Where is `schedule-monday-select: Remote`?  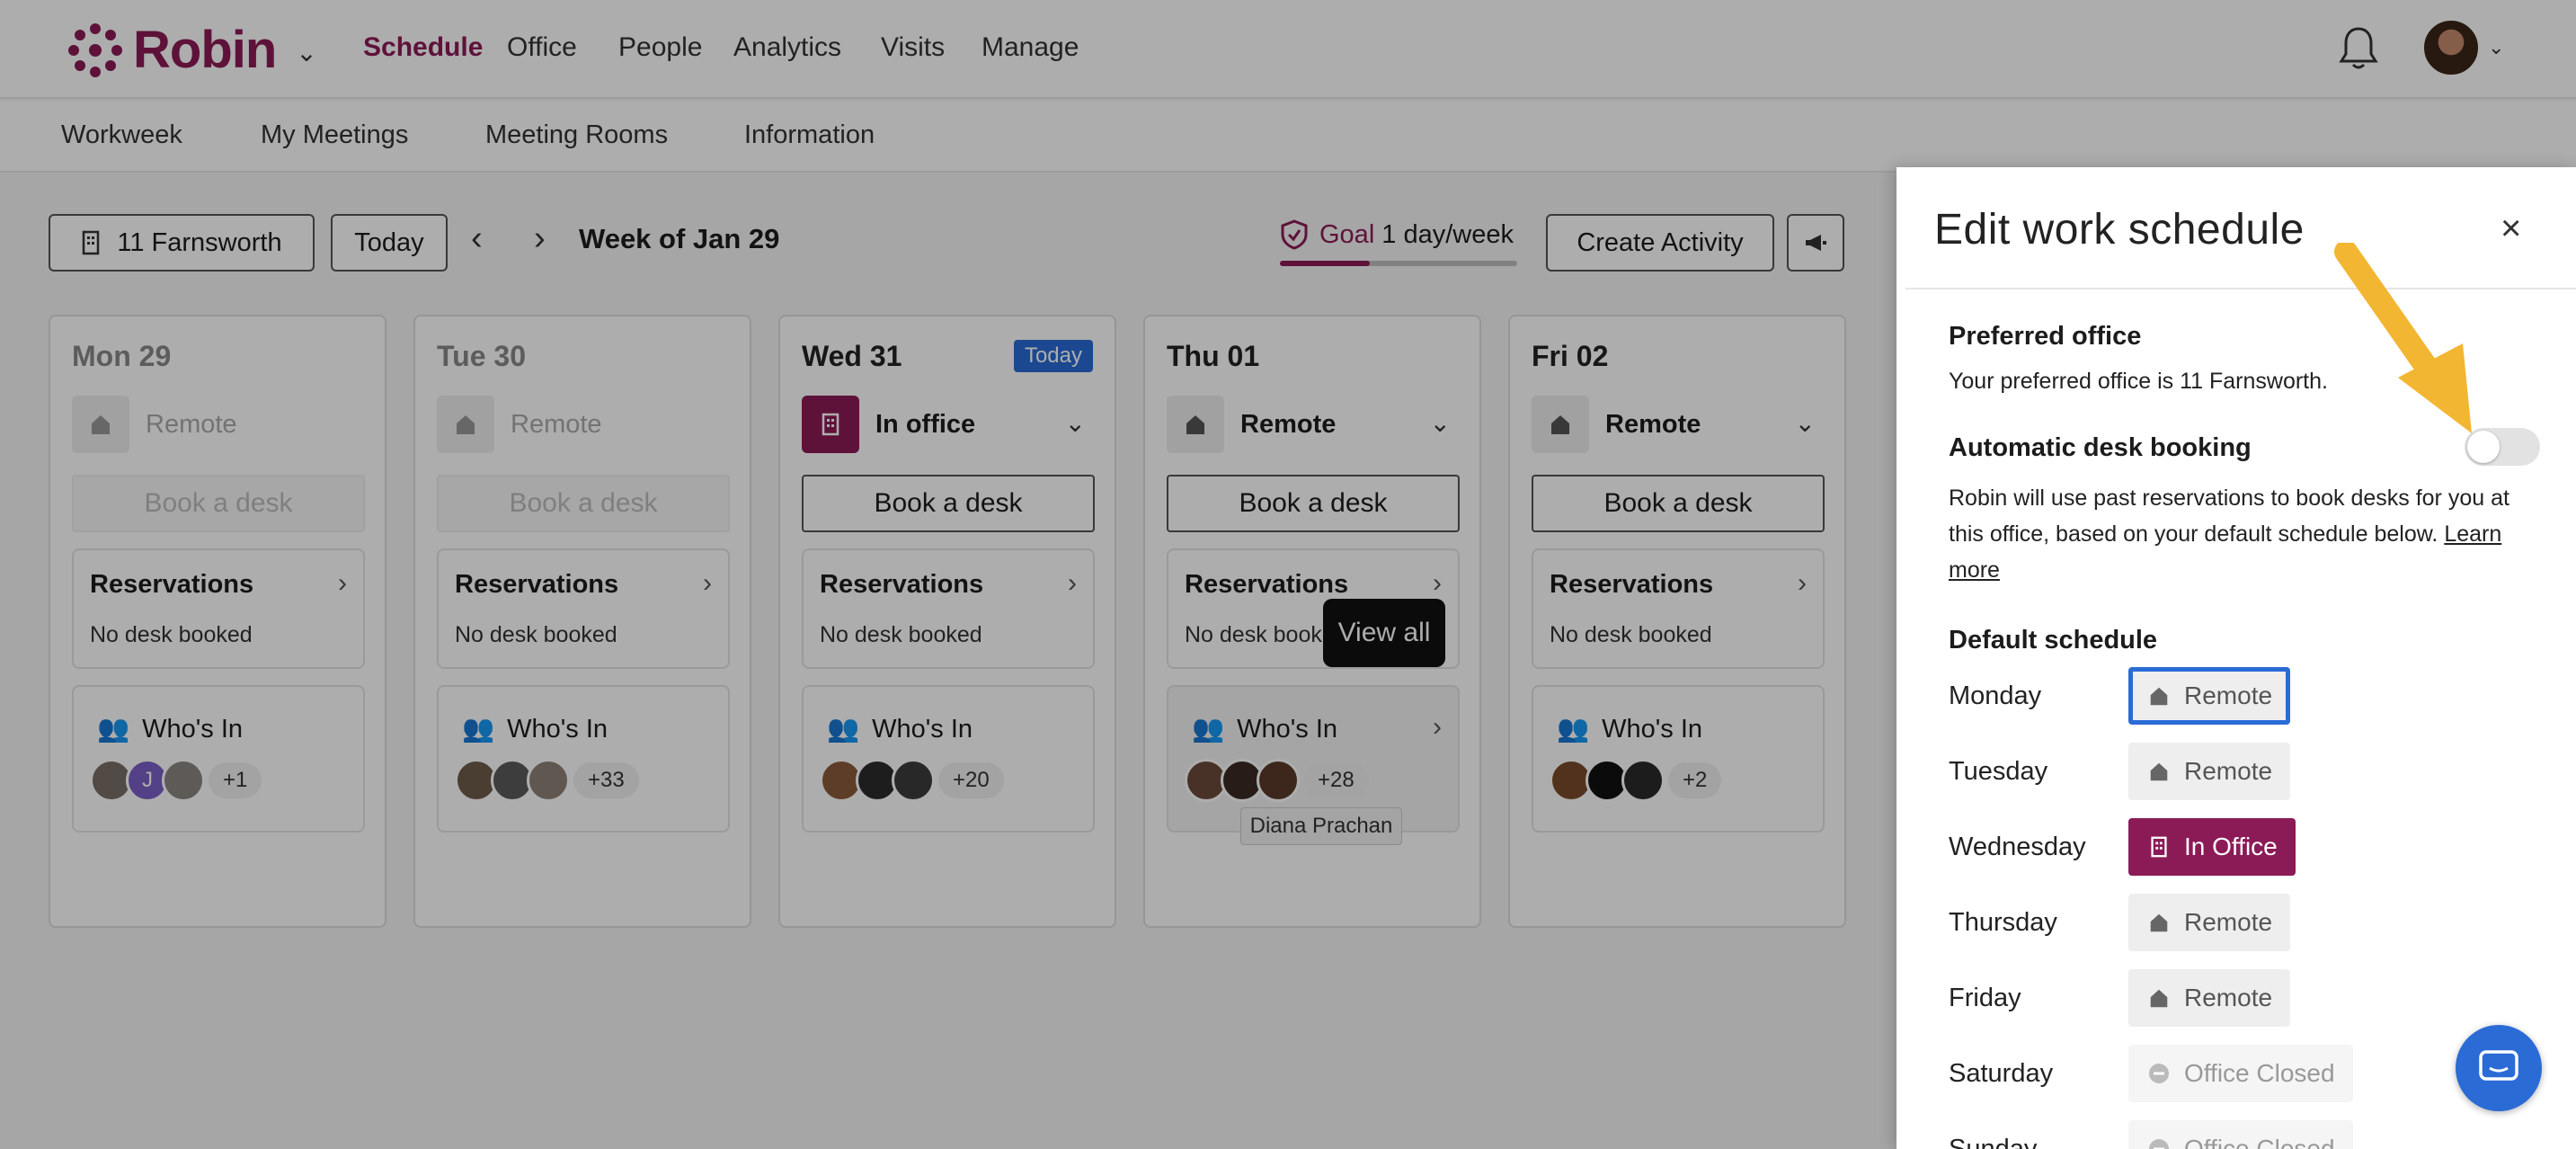
schedule-monday-select: Remote is located at coordinates (2209, 696).